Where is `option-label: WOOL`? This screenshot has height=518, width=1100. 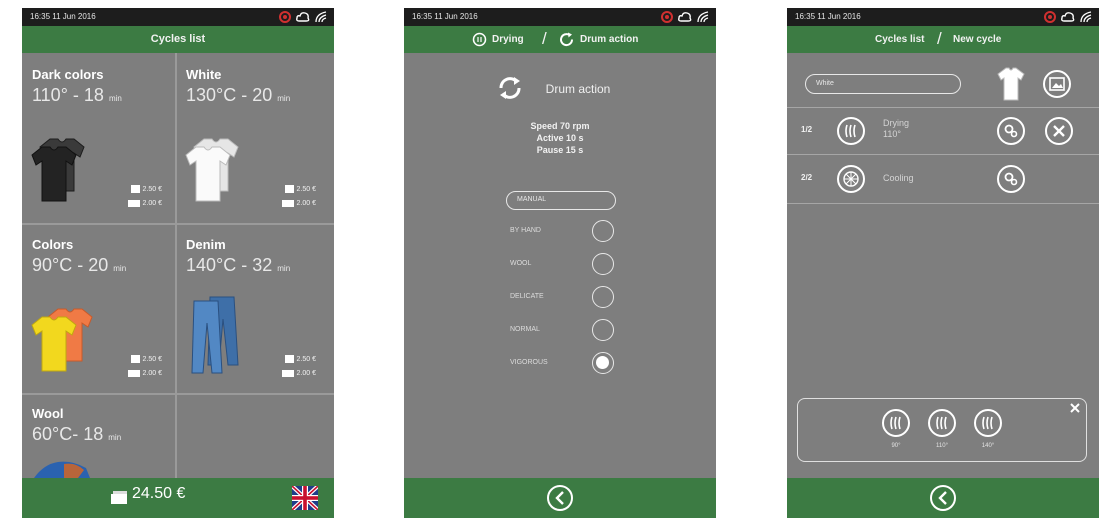
option-label: WOOL is located at coordinates (521, 263).